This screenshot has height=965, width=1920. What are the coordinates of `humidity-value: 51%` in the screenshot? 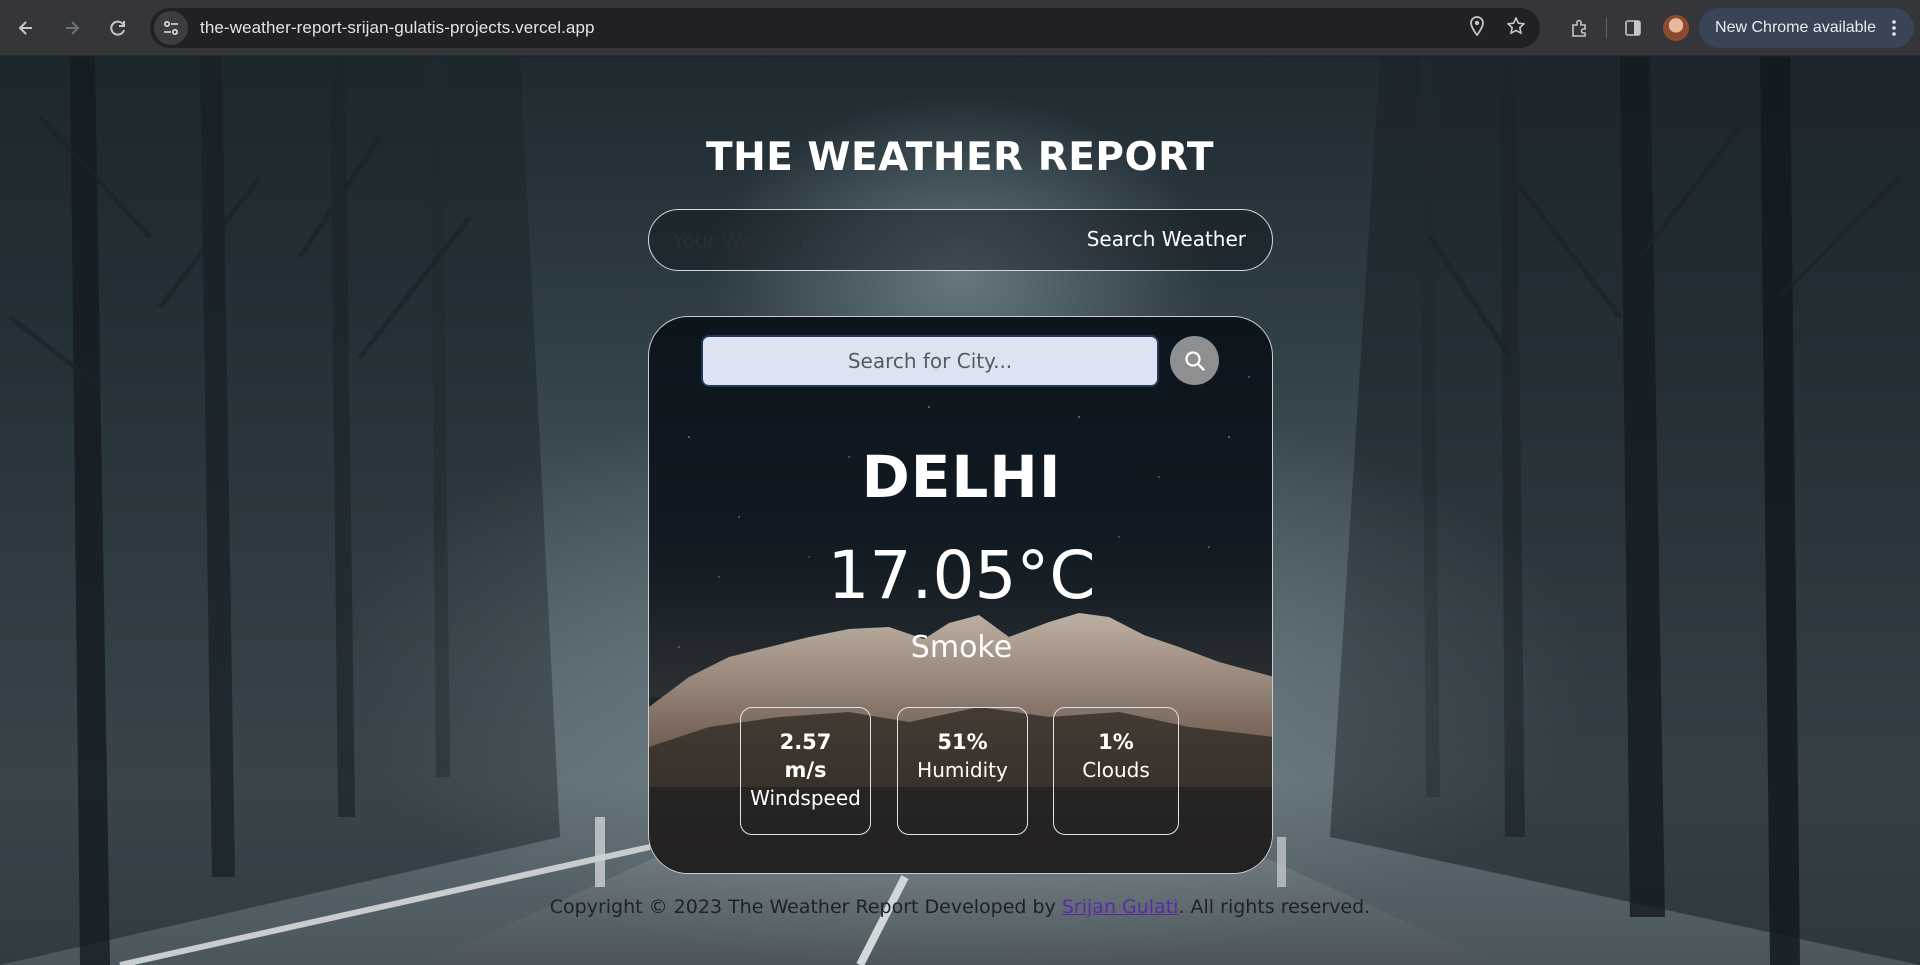 It's located at (962, 742).